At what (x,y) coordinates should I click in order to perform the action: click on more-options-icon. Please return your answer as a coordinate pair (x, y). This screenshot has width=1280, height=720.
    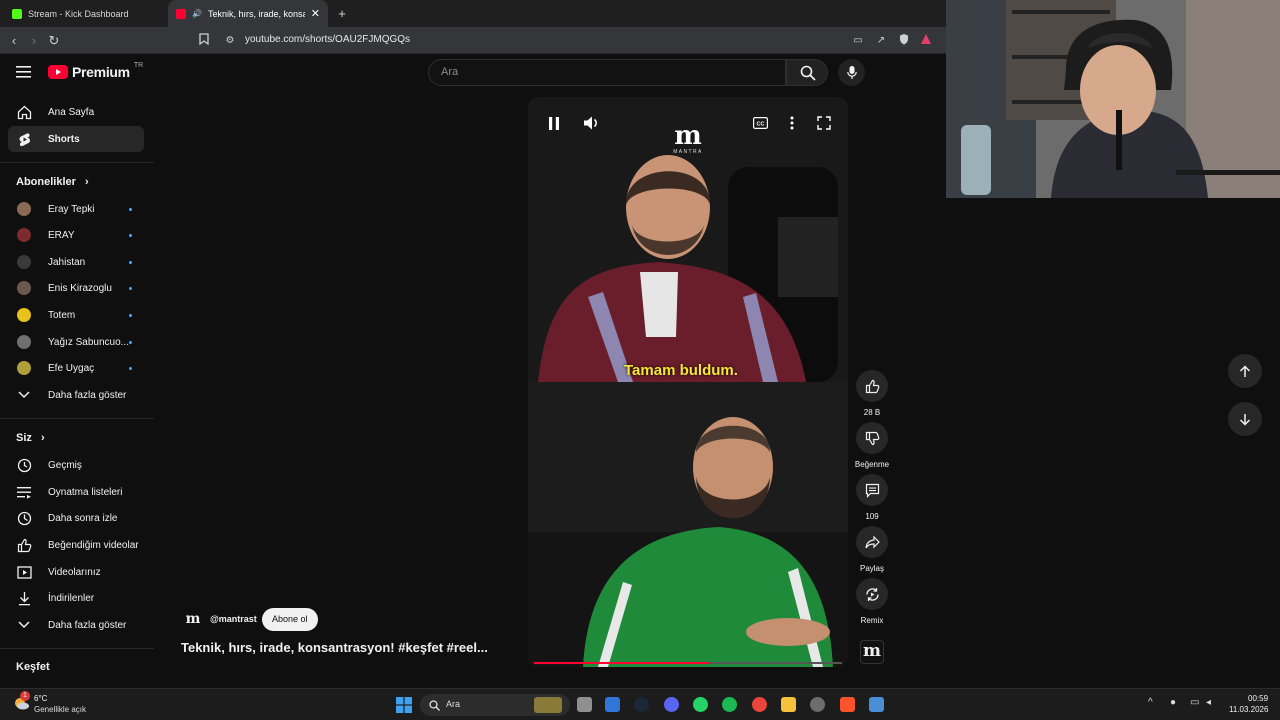
    Looking at the image, I should click on (792, 123).